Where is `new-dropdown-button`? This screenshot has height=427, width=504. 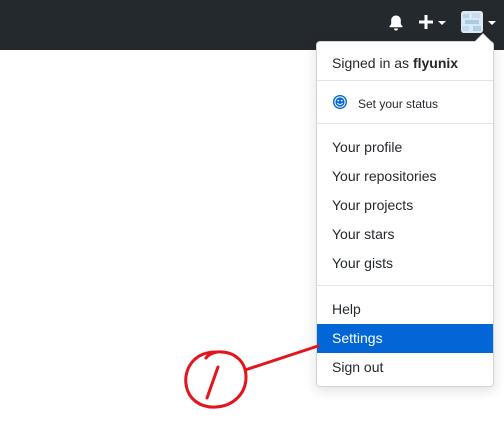
new-dropdown-button is located at coordinates (433, 22).